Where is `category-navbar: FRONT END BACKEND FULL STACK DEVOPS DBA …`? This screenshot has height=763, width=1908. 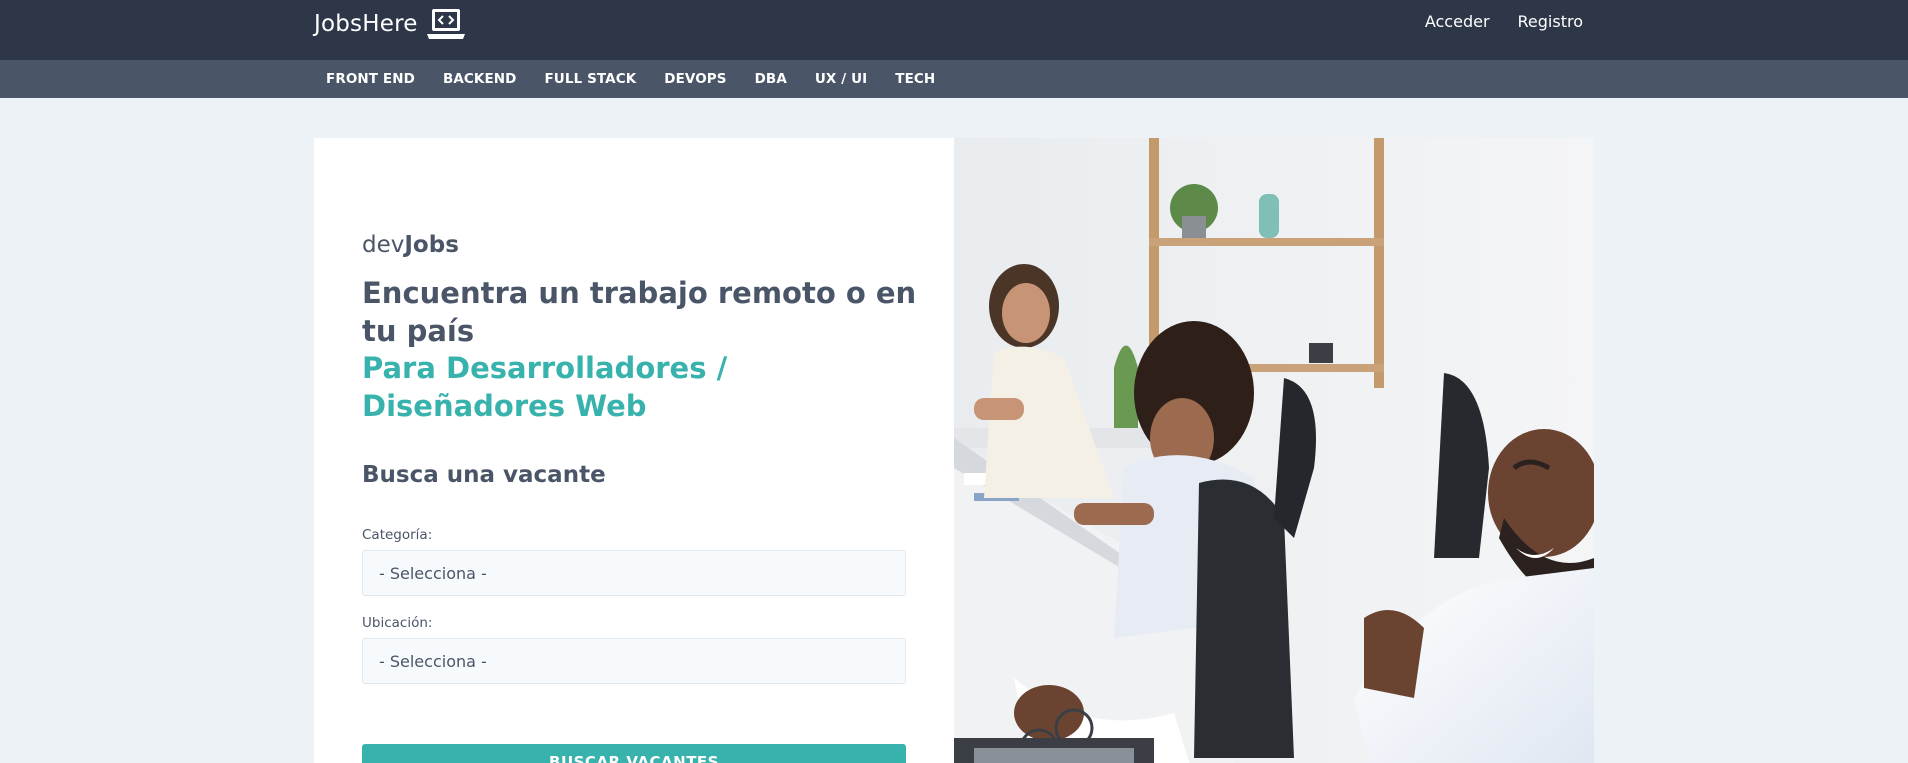
category-navbar: FRONT END BACKEND FULL STACK DEVOPS DBA … is located at coordinates (954, 79).